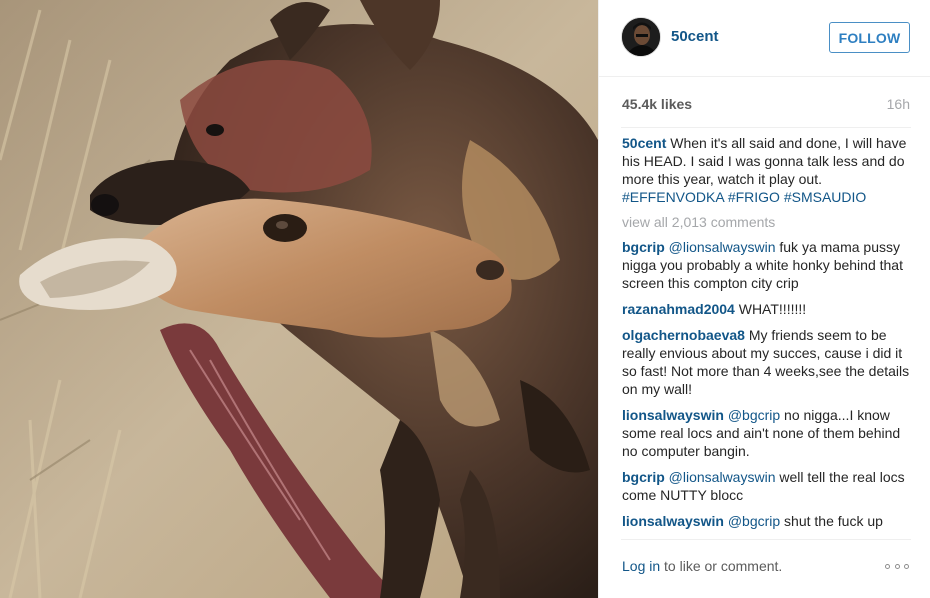 The image size is (930, 598). I want to click on login-suffix: to like or comment., so click(721, 566).